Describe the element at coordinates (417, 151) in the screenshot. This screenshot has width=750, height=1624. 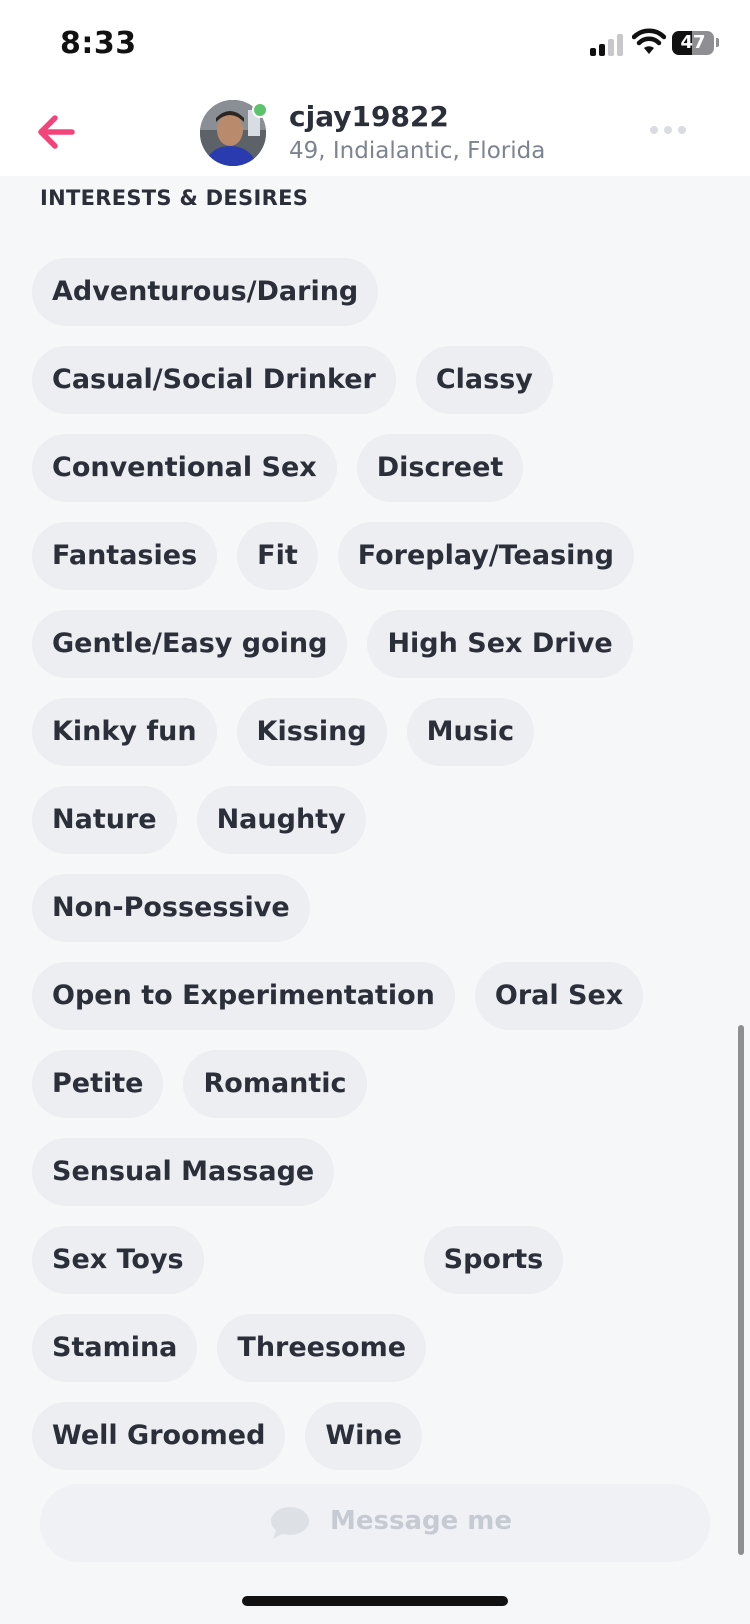
I see `user-age-location: 49, Indialantic, Florida` at that location.